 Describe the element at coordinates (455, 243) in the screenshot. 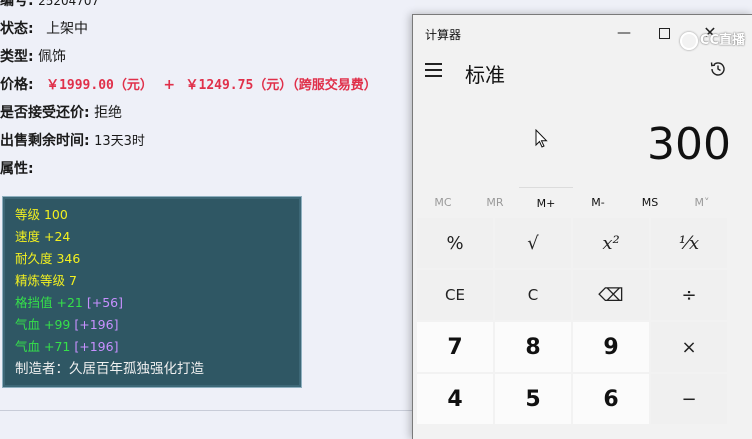

I see `percent-button: %` at that location.